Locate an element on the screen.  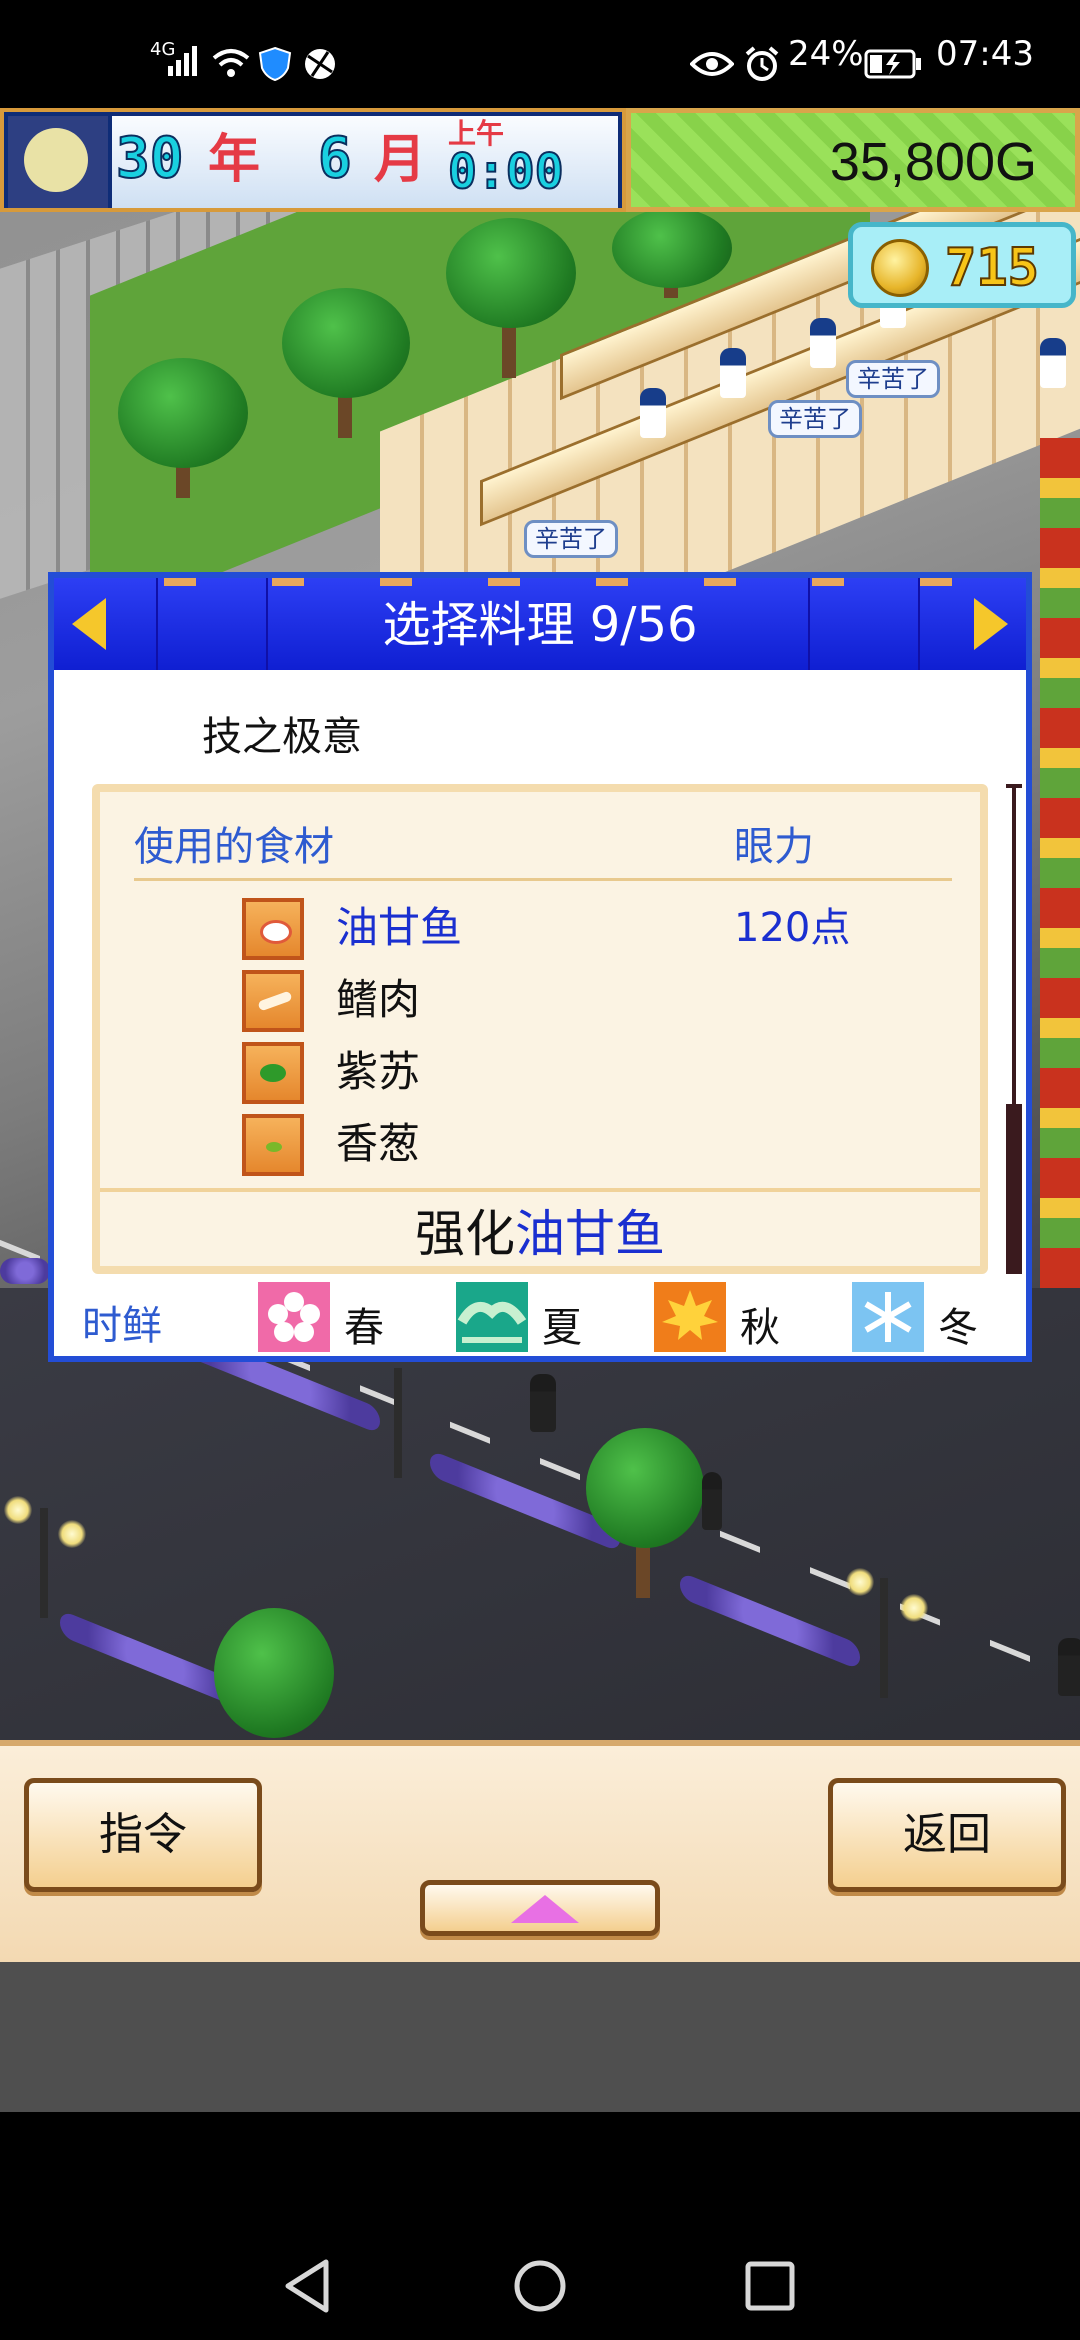
money-panel: 35,800G is located at coordinates (853, 160).